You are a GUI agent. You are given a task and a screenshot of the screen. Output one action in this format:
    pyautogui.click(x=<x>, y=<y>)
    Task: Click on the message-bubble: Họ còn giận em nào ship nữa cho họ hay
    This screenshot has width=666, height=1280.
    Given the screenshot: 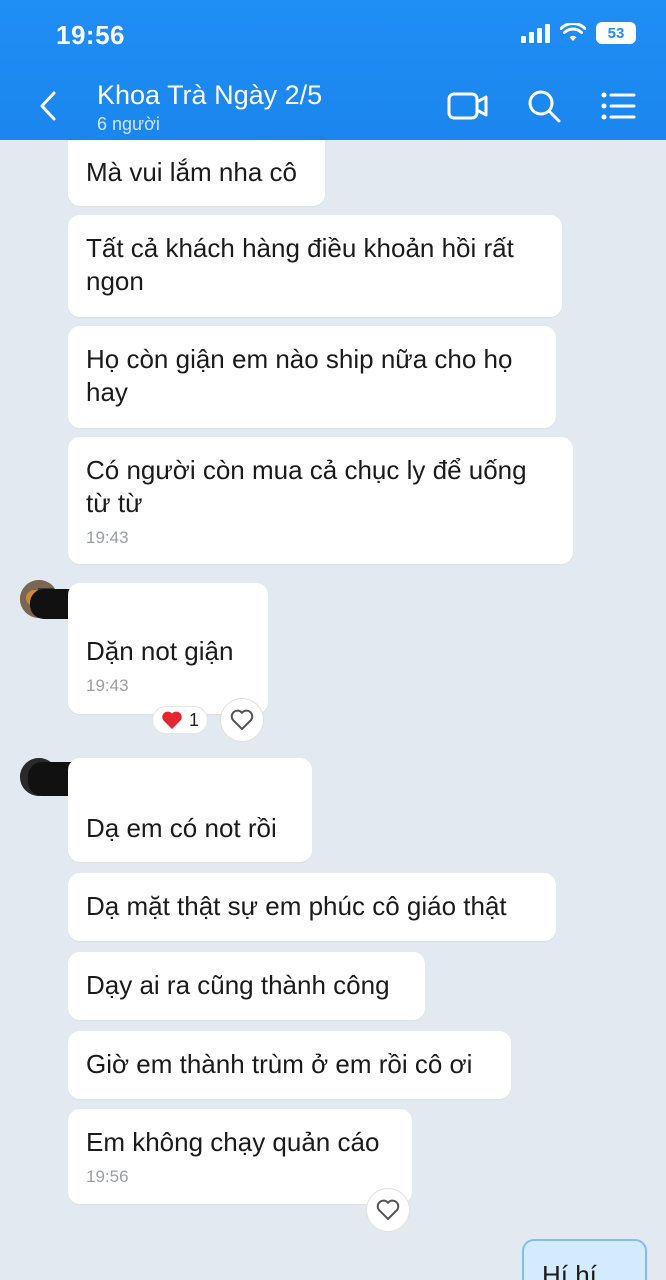 What is the action you would take?
    pyautogui.click(x=312, y=377)
    